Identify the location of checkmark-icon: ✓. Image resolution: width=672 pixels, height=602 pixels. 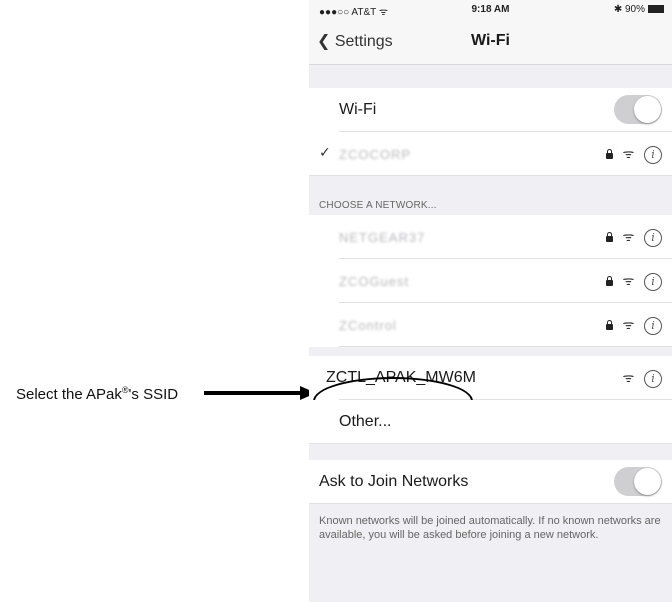
(325, 152).